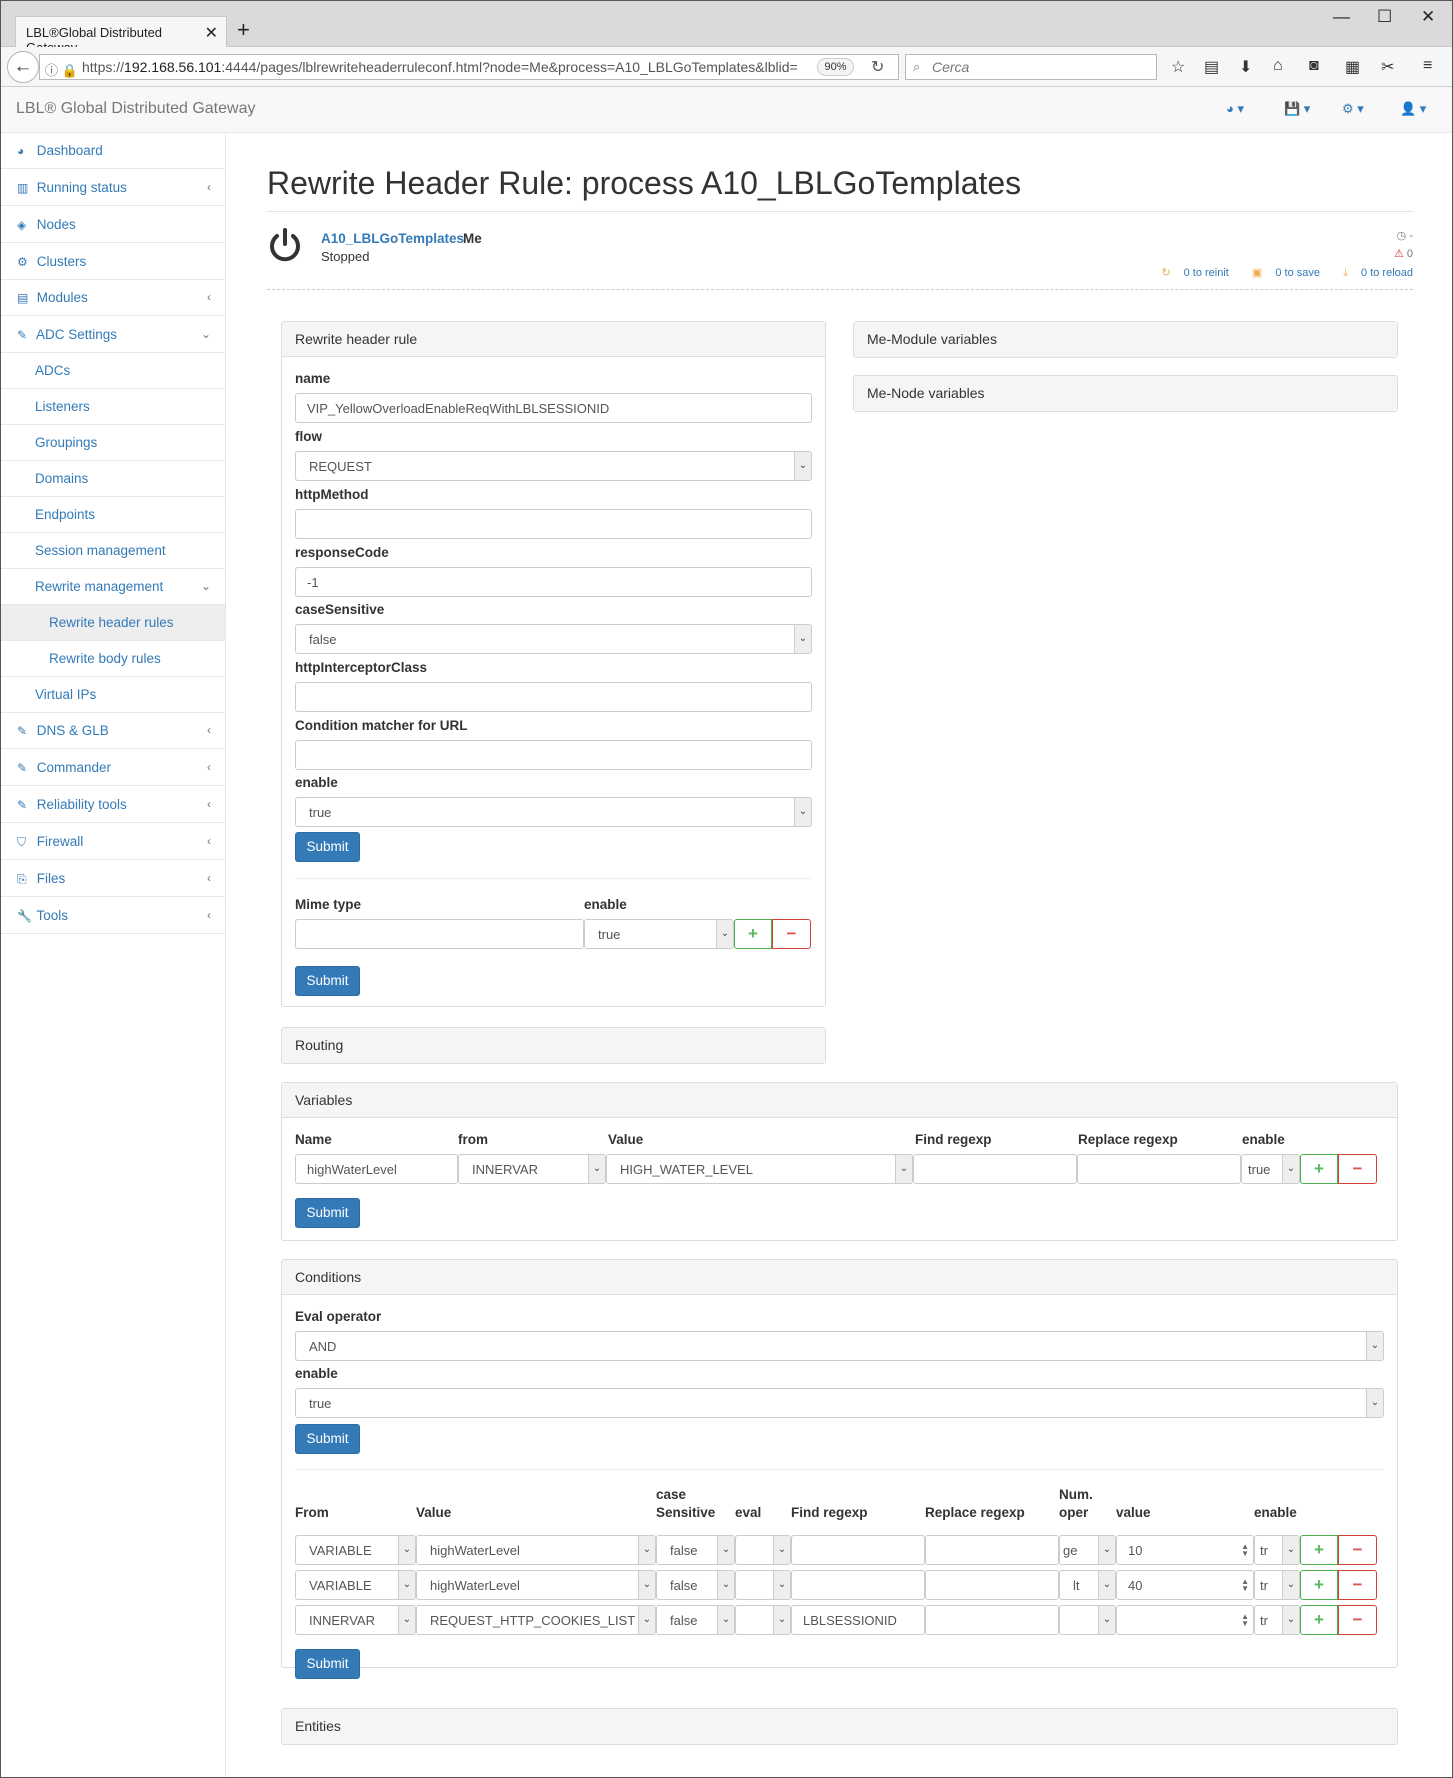  I want to click on cond-find-input, so click(858, 1550).